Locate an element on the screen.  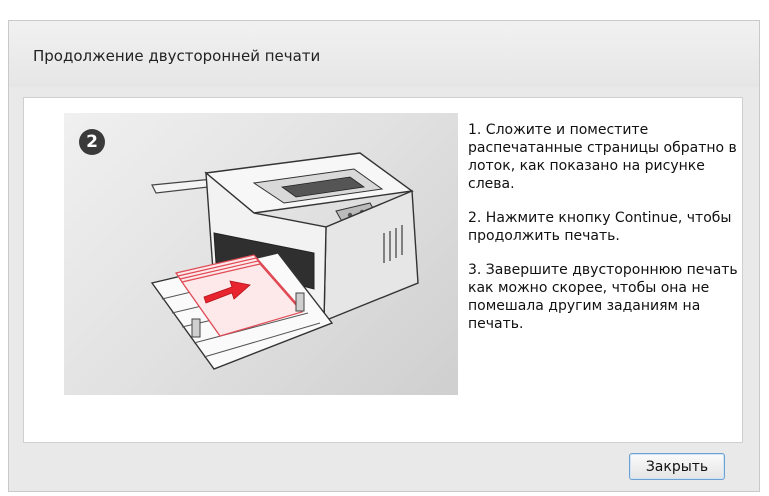
dialog-title-bar: Продолжение двусторонней печати is located at coordinates (384, 54).